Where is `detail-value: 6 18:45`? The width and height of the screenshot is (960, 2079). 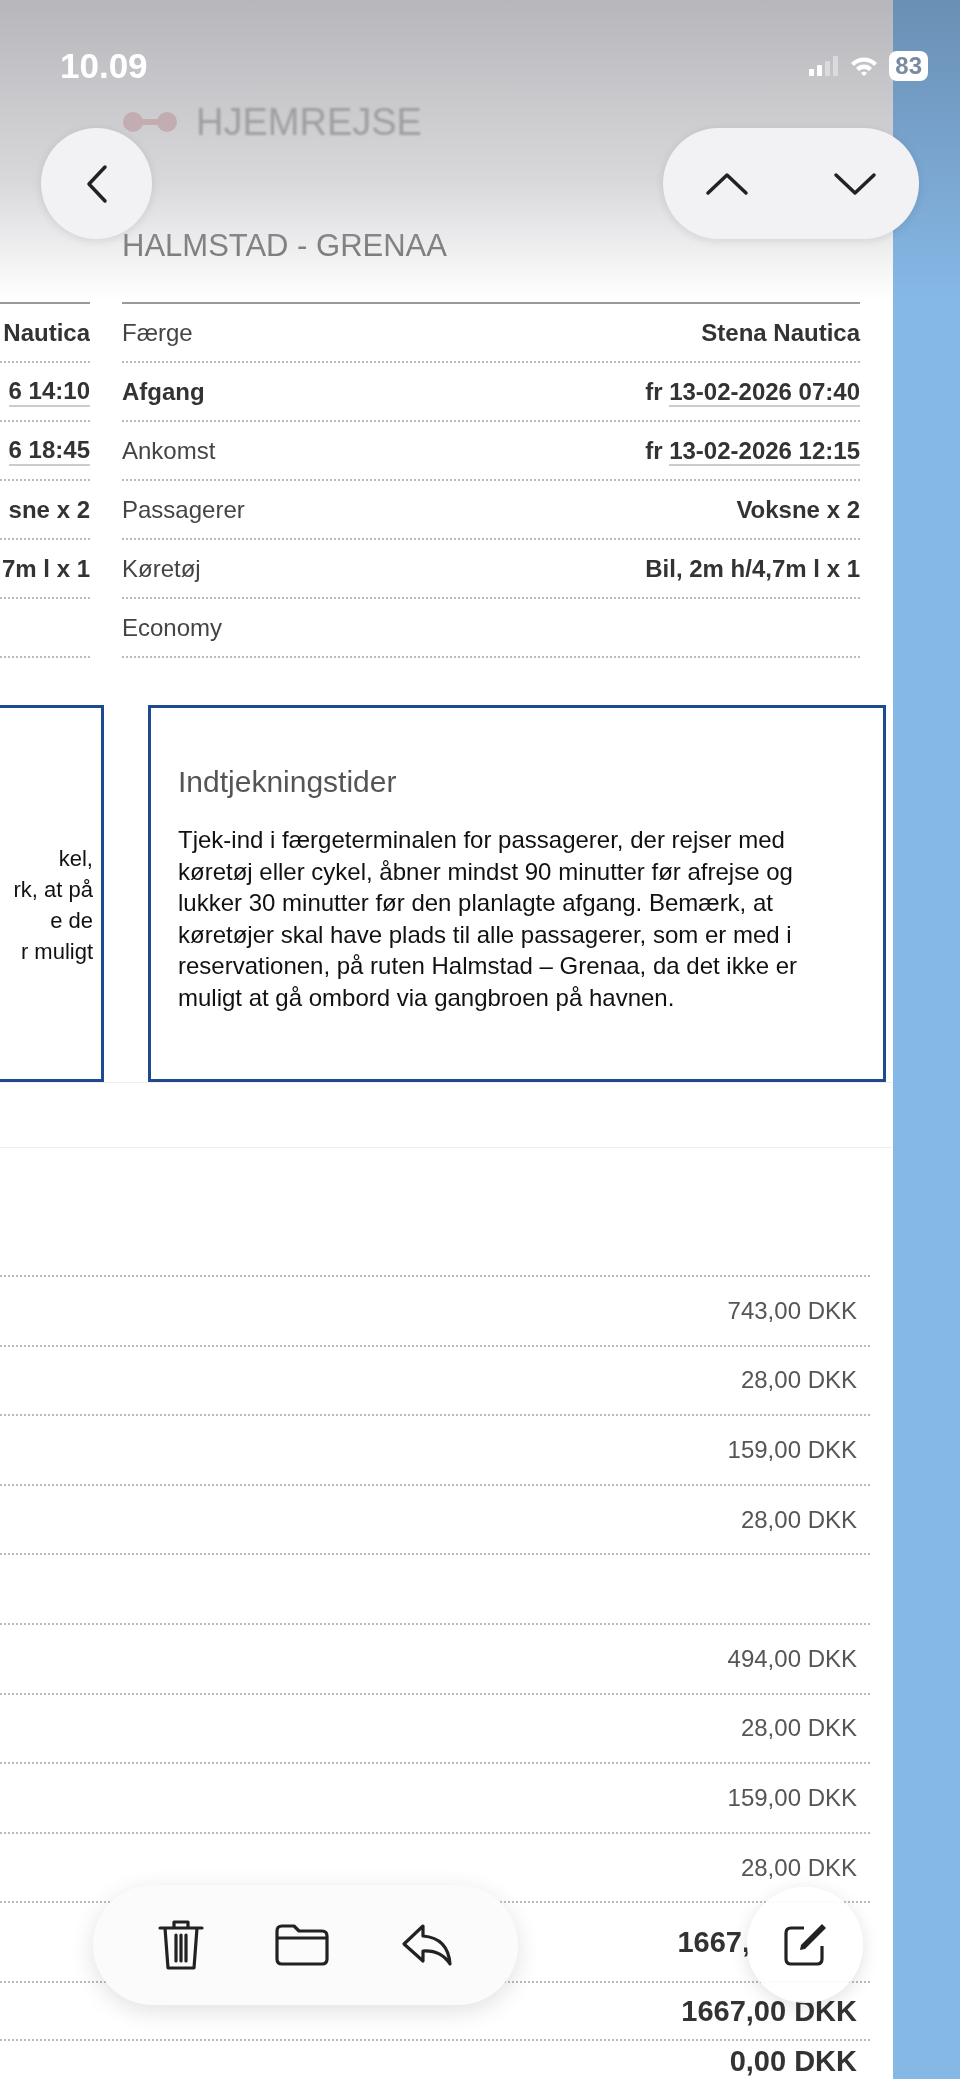
detail-value: 6 18:45 is located at coordinates (49, 450).